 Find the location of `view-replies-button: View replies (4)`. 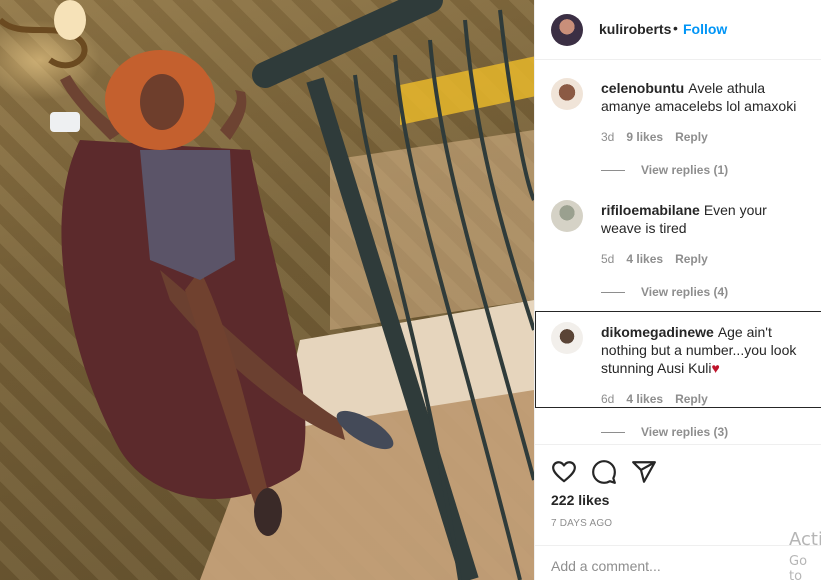

view-replies-button: View replies (4) is located at coordinates (664, 292).